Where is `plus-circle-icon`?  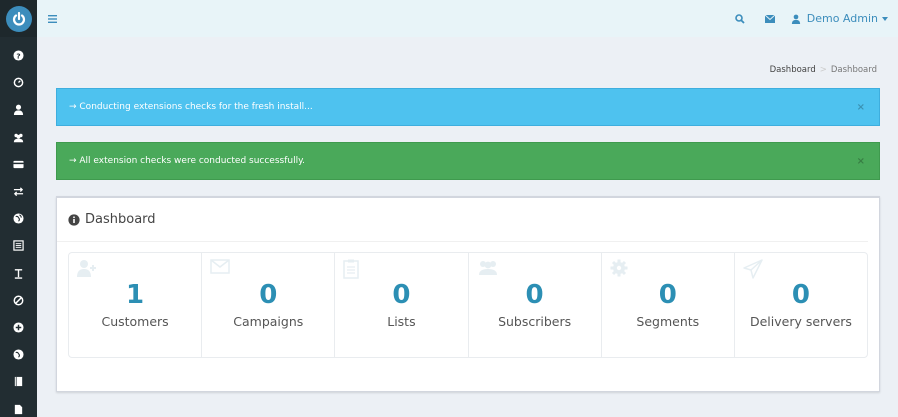 plus-circle-icon is located at coordinates (18, 327).